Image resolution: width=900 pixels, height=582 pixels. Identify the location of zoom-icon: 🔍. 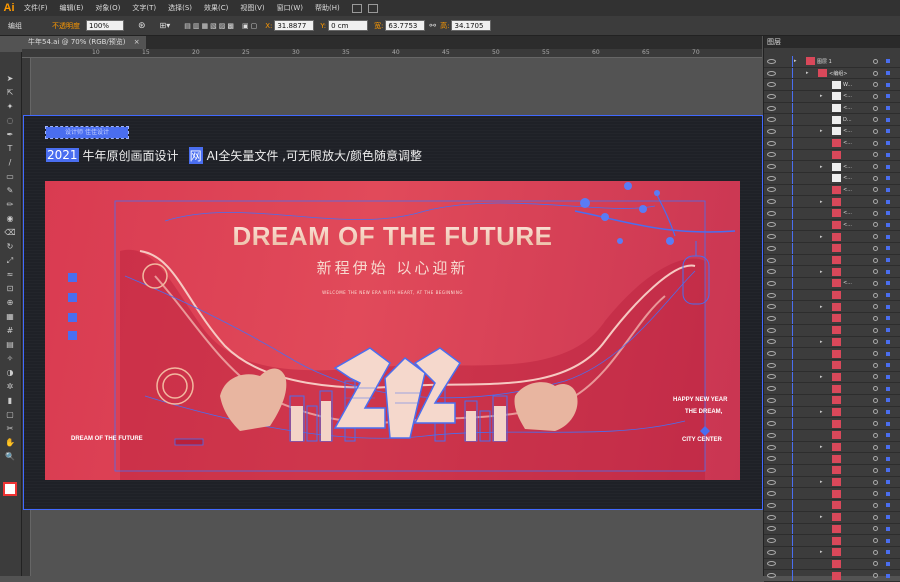
(10, 456).